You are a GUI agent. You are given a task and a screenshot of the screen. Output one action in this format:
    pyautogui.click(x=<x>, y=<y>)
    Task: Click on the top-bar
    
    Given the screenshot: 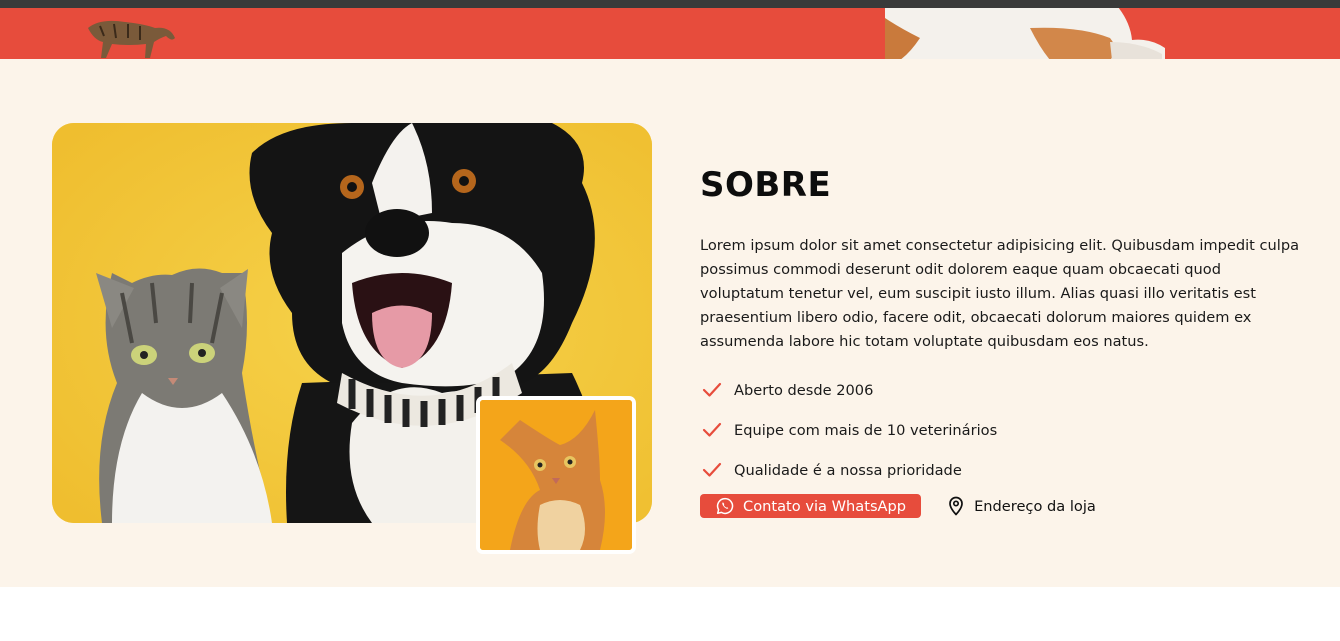 What is the action you would take?
    pyautogui.click(x=670, y=4)
    